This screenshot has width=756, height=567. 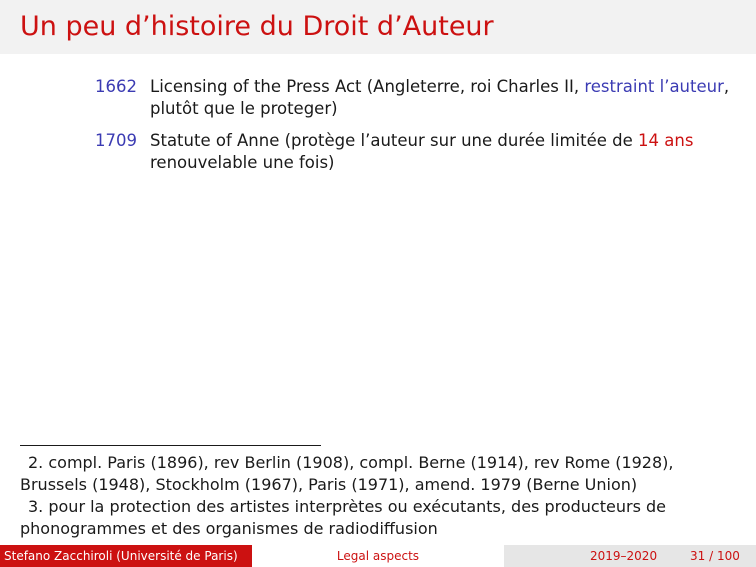 I want to click on entry-year: 1709, so click(x=116, y=140).